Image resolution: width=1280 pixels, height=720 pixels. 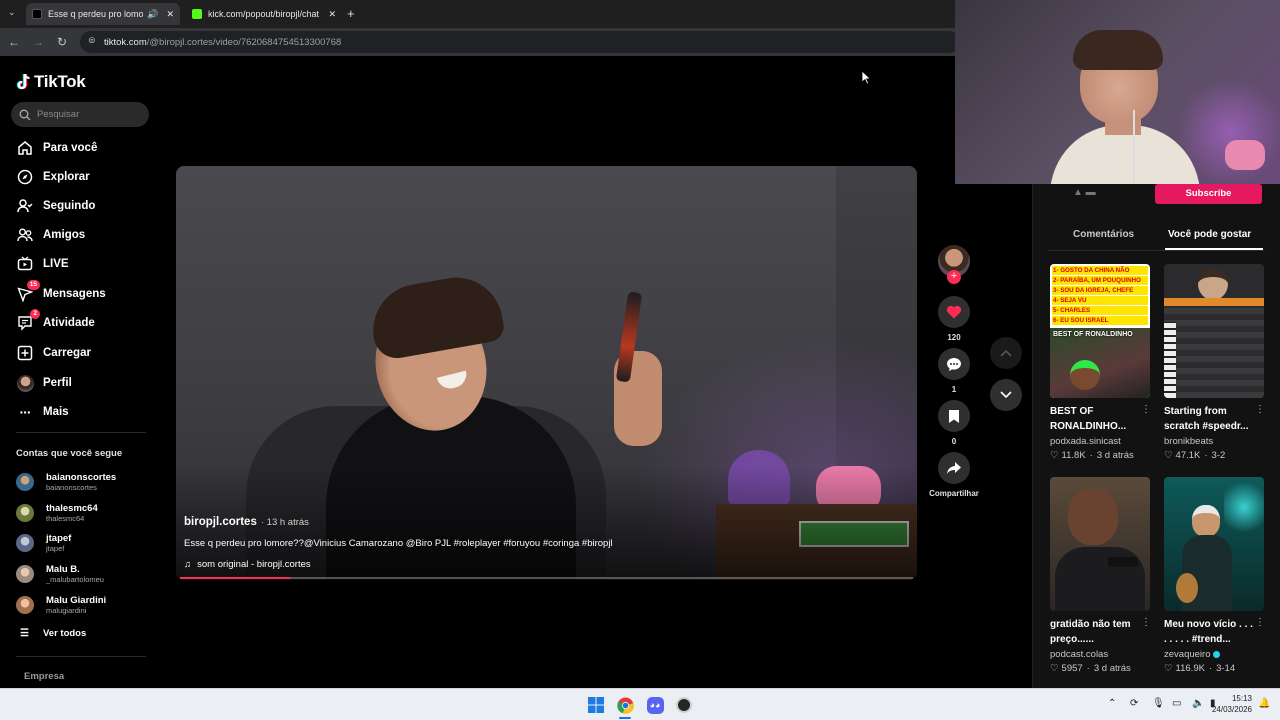 What do you see at coordinates (684, 705) in the screenshot?
I see `obs-icon` at bounding box center [684, 705].